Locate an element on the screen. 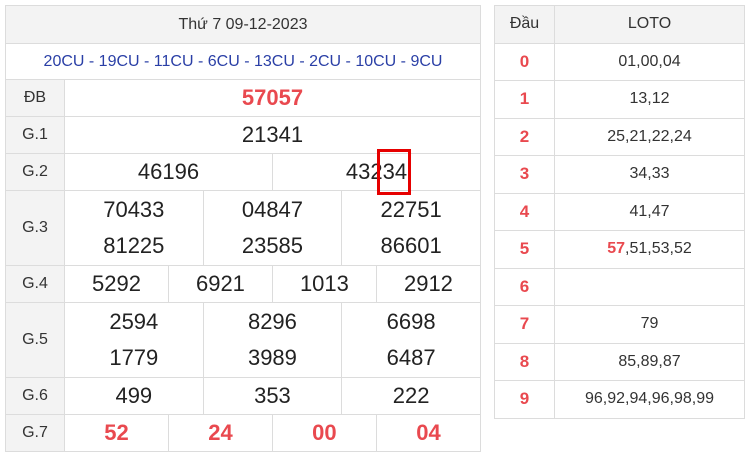 Image resolution: width=748 pixels, height=462 pixels. highlighted-digits: 34 is located at coordinates (394, 172).